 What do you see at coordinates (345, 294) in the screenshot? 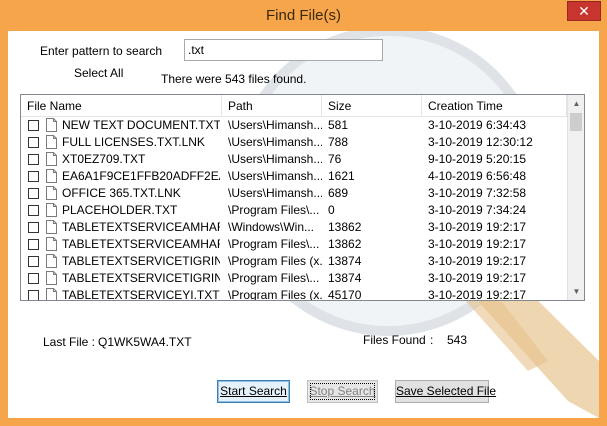
I see `cell-size: 45170` at bounding box center [345, 294].